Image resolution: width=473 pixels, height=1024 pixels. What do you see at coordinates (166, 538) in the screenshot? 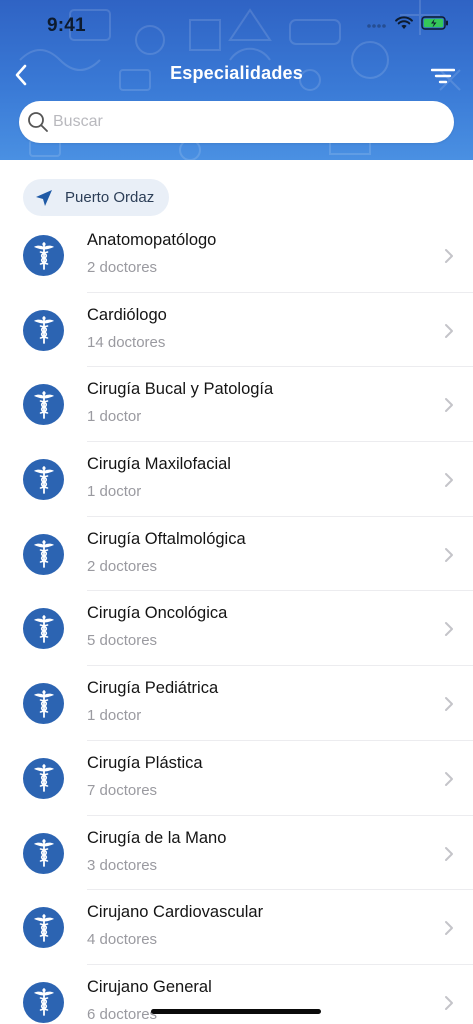
I see `specialty-name: Cirugía Oftalmológica` at bounding box center [166, 538].